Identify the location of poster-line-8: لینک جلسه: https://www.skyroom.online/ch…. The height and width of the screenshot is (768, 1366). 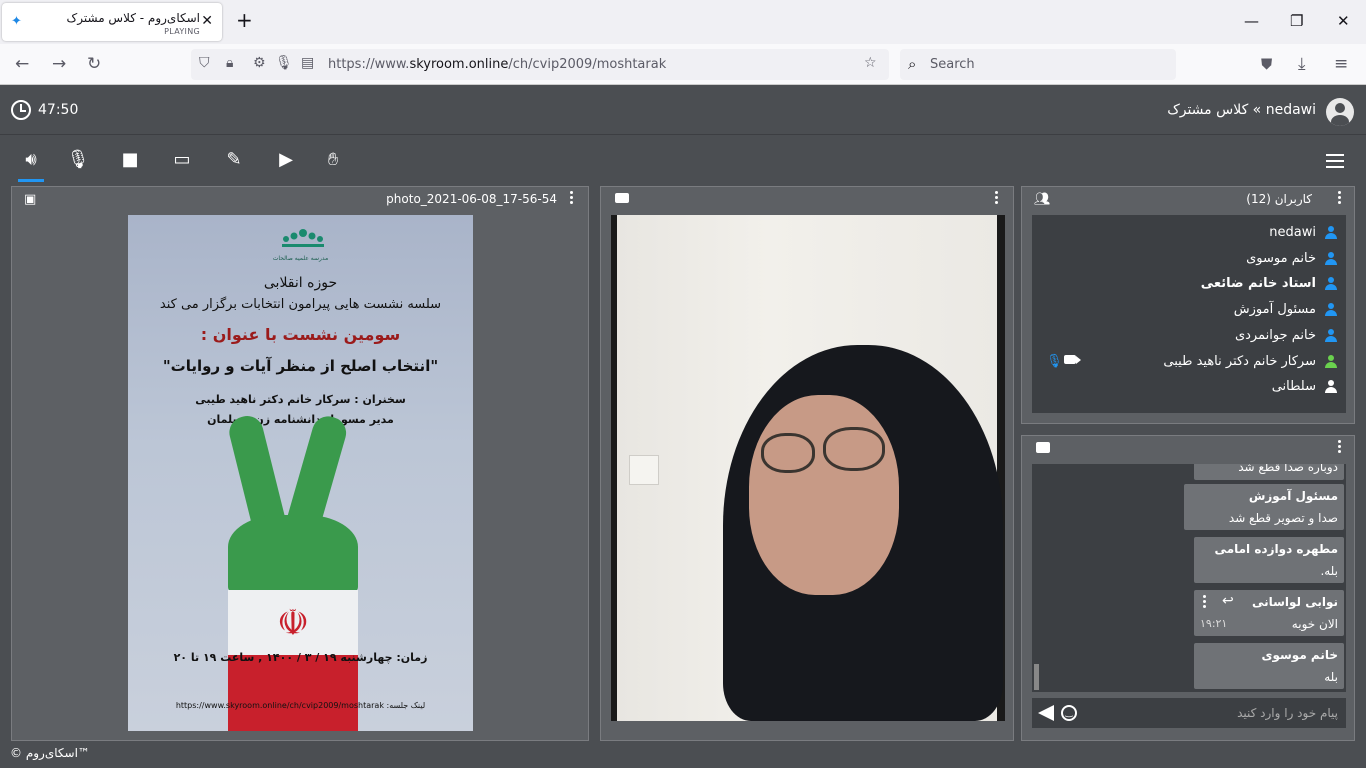
(300, 705).